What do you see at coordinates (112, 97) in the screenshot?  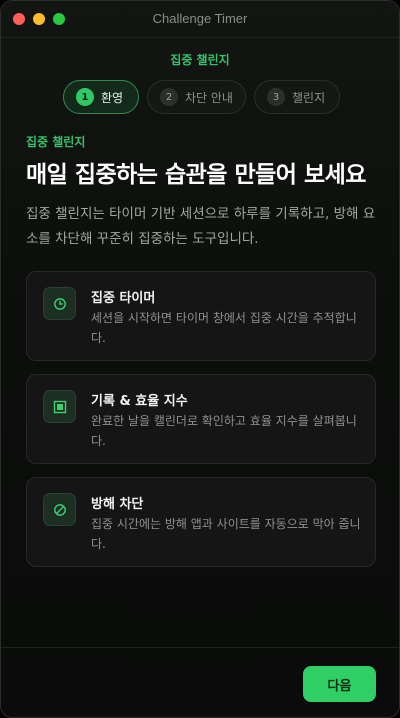 I see `step-label: 환영` at bounding box center [112, 97].